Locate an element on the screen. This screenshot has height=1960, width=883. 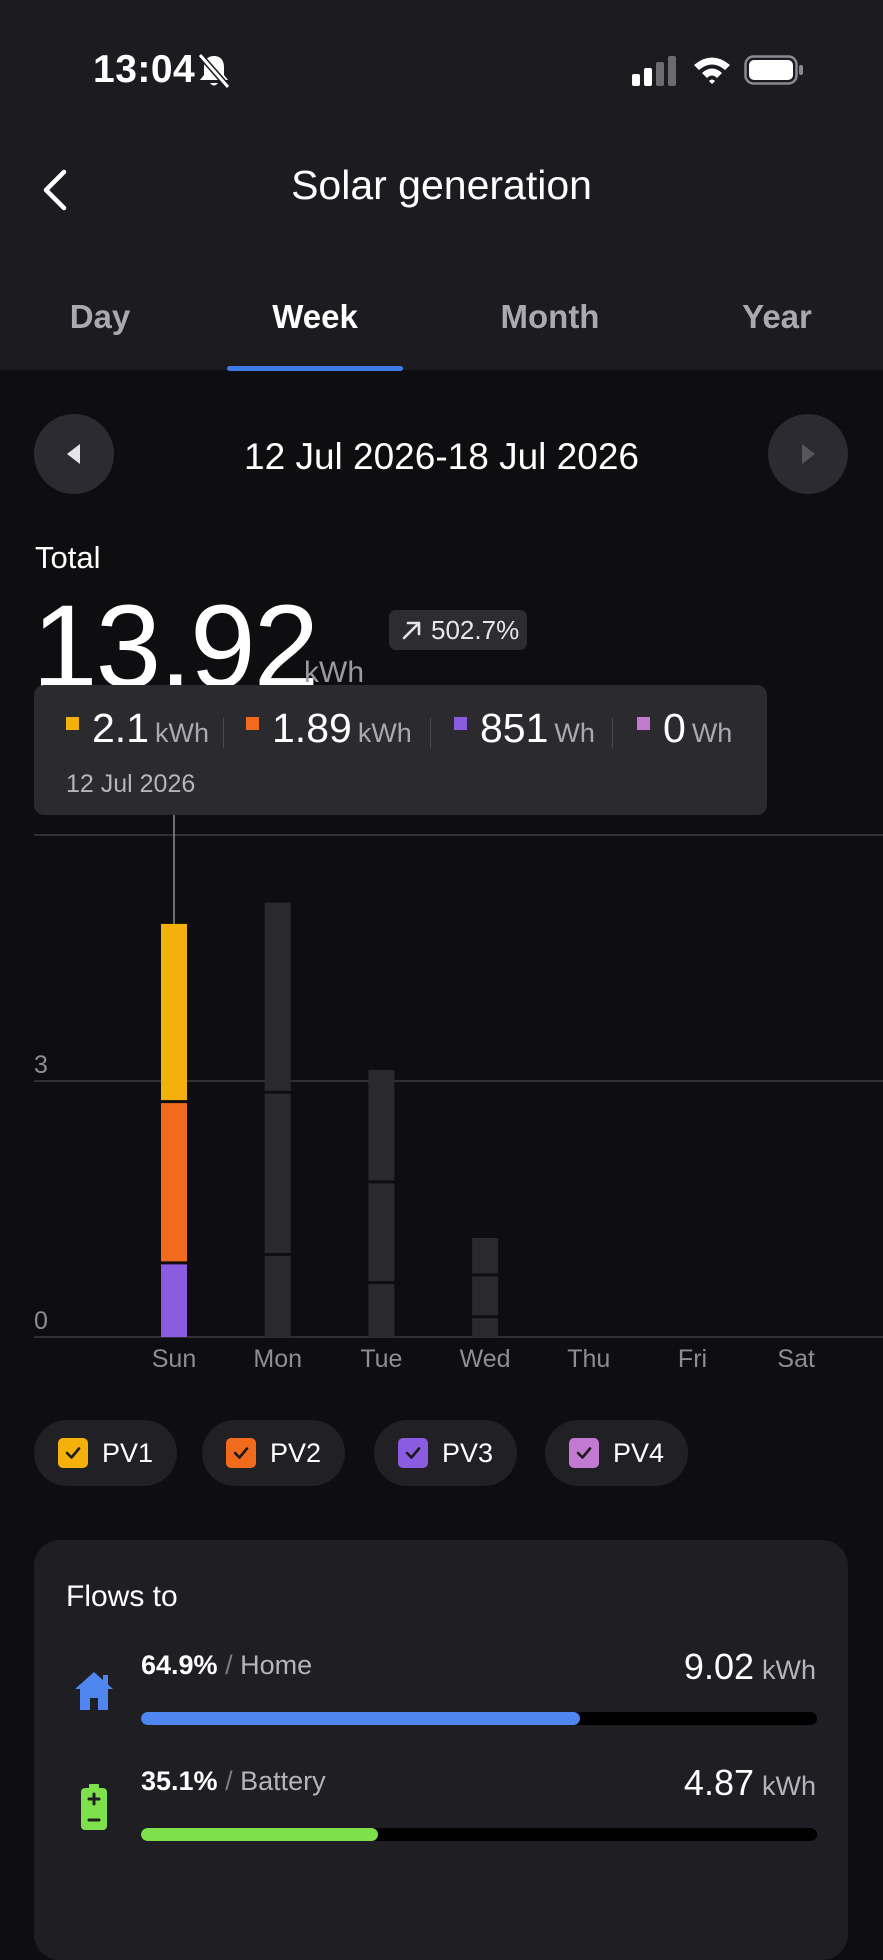
legend-label: PV2 is located at coordinates (296, 1452).